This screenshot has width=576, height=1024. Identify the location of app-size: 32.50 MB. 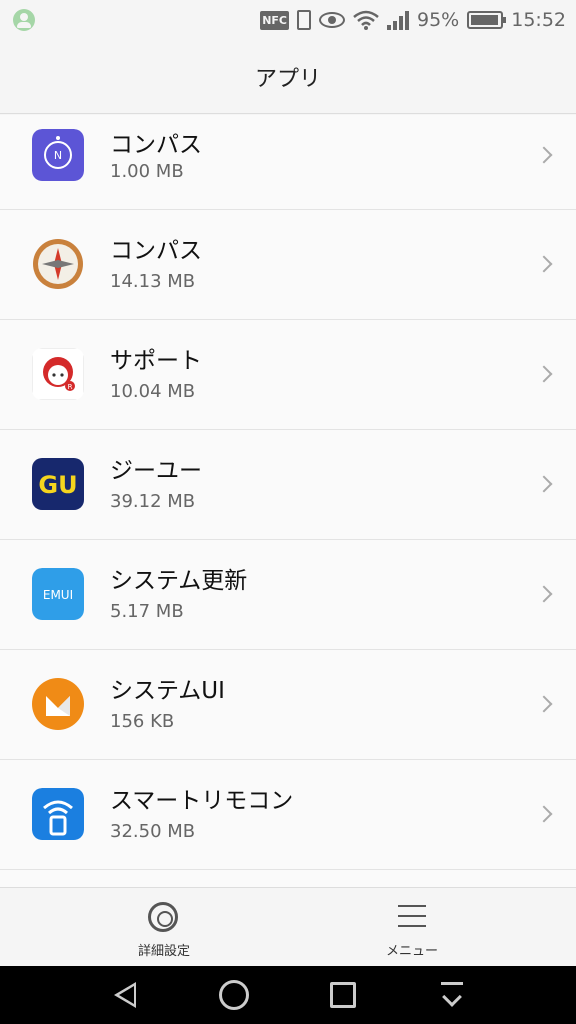
(153, 831).